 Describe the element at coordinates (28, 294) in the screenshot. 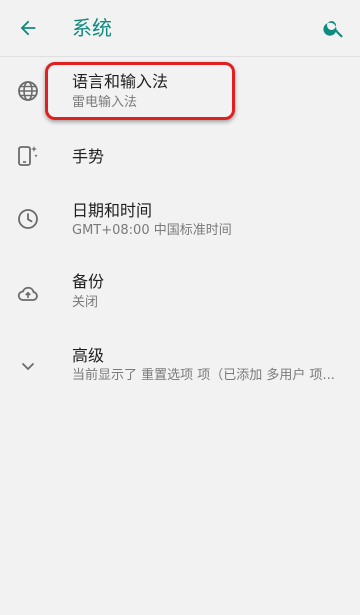

I see `cloud-upload-icon` at that location.